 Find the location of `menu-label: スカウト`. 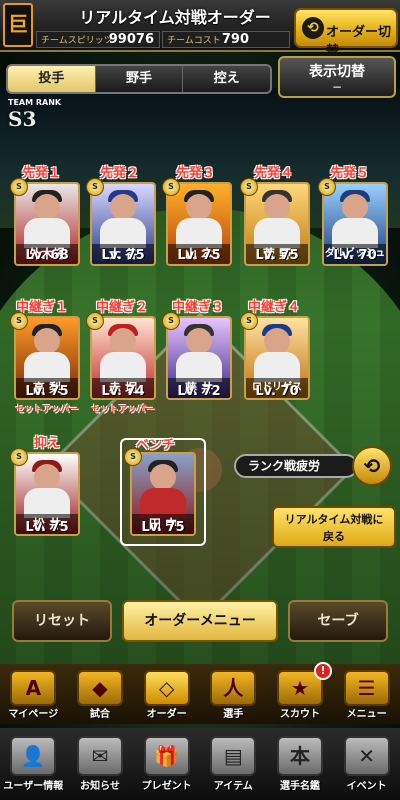

menu-label: スカウト is located at coordinates (299, 714).